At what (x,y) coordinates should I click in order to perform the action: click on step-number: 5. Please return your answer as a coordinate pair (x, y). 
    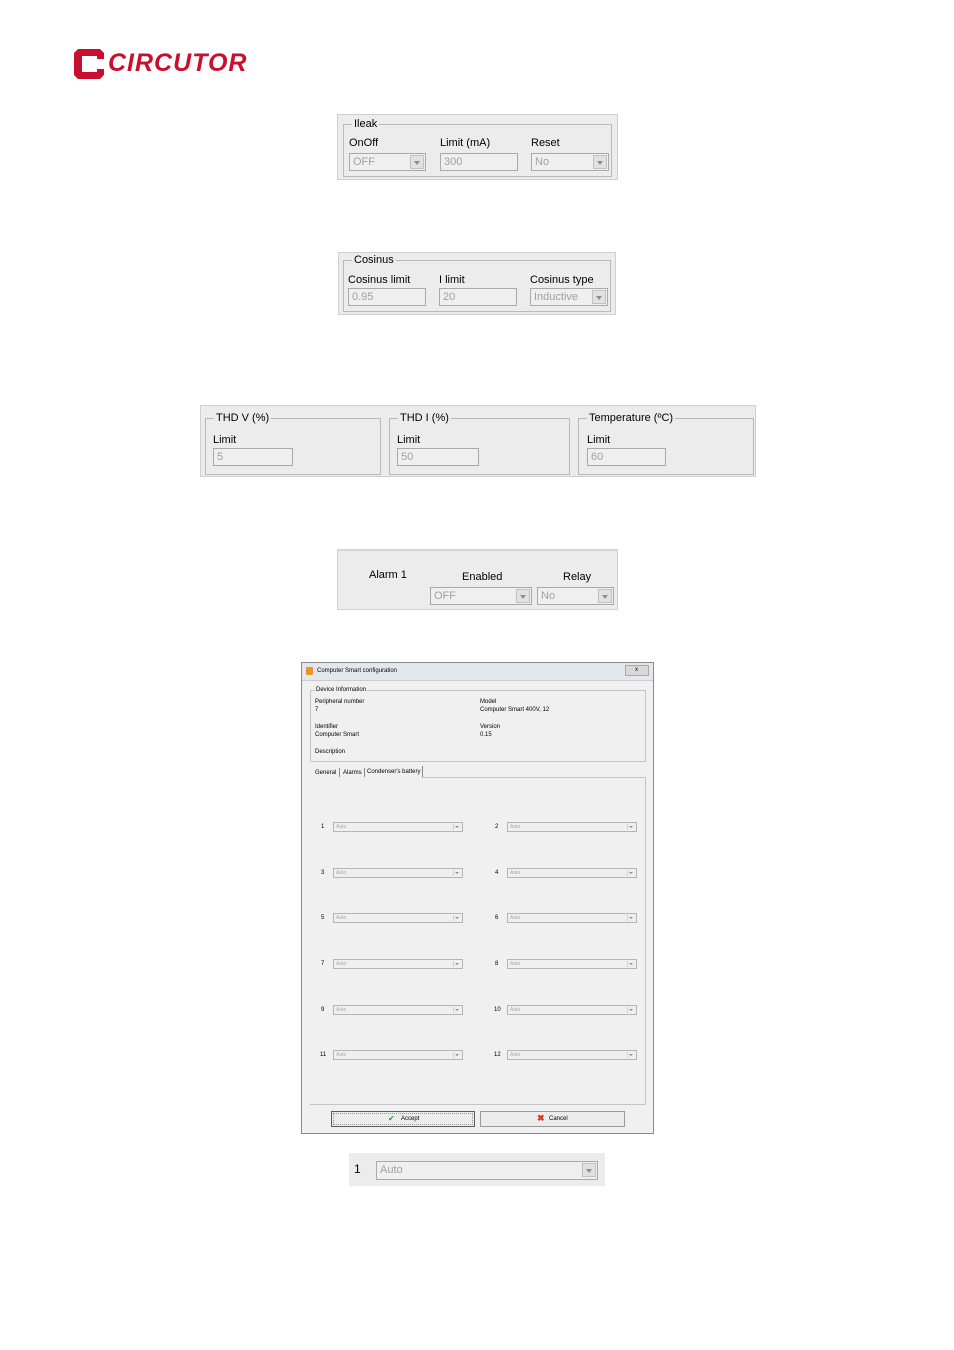
    Looking at the image, I should click on (323, 918).